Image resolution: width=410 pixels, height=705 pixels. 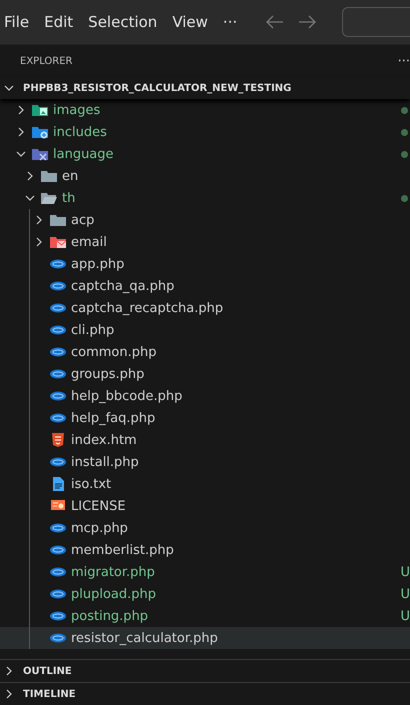 What do you see at coordinates (40, 154) in the screenshot?
I see `language-folder-icon` at bounding box center [40, 154].